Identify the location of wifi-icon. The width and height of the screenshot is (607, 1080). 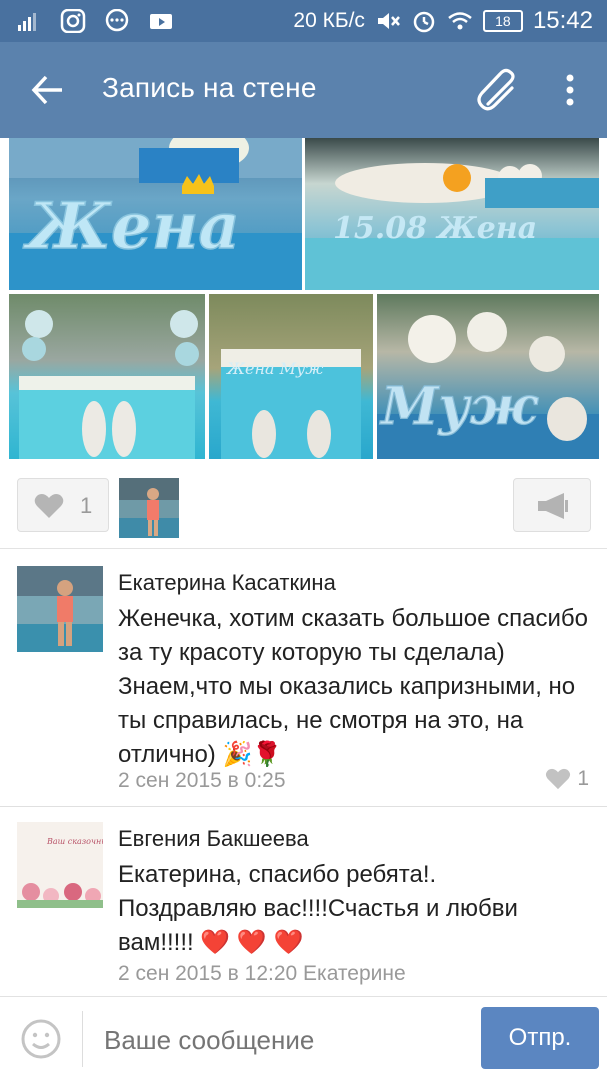
(460, 21).